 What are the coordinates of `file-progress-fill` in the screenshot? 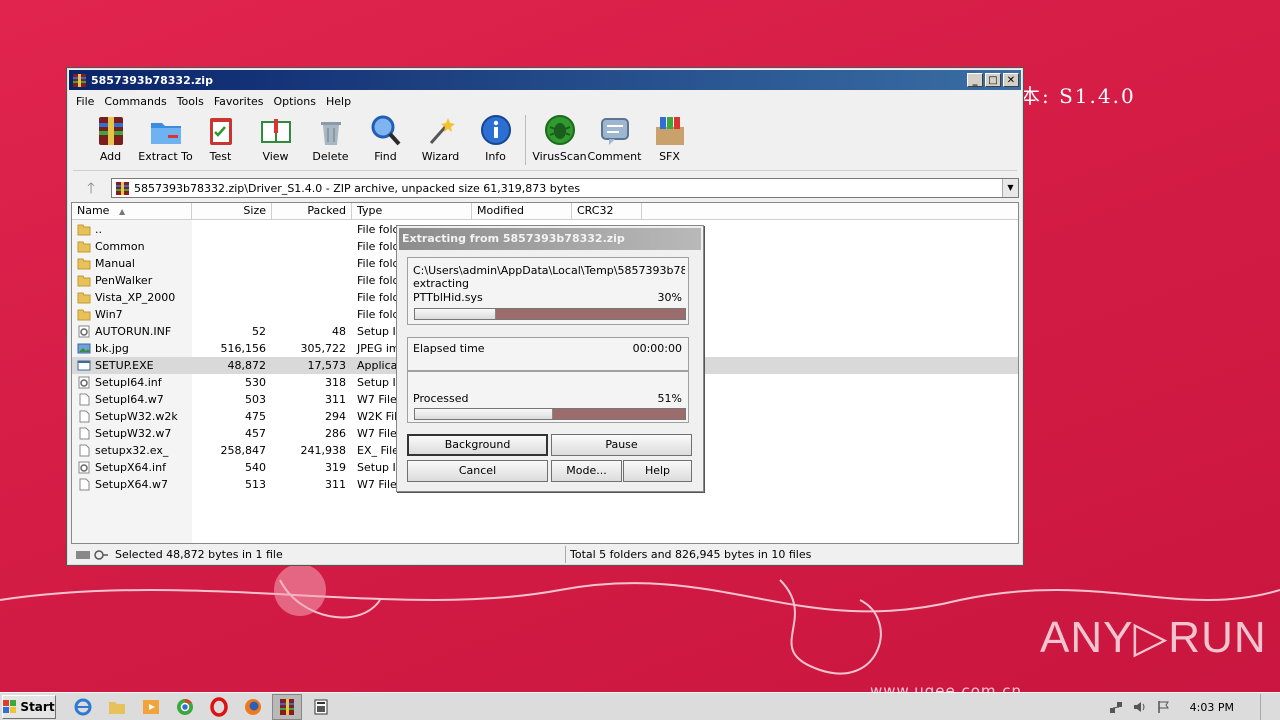 It's located at (455, 314).